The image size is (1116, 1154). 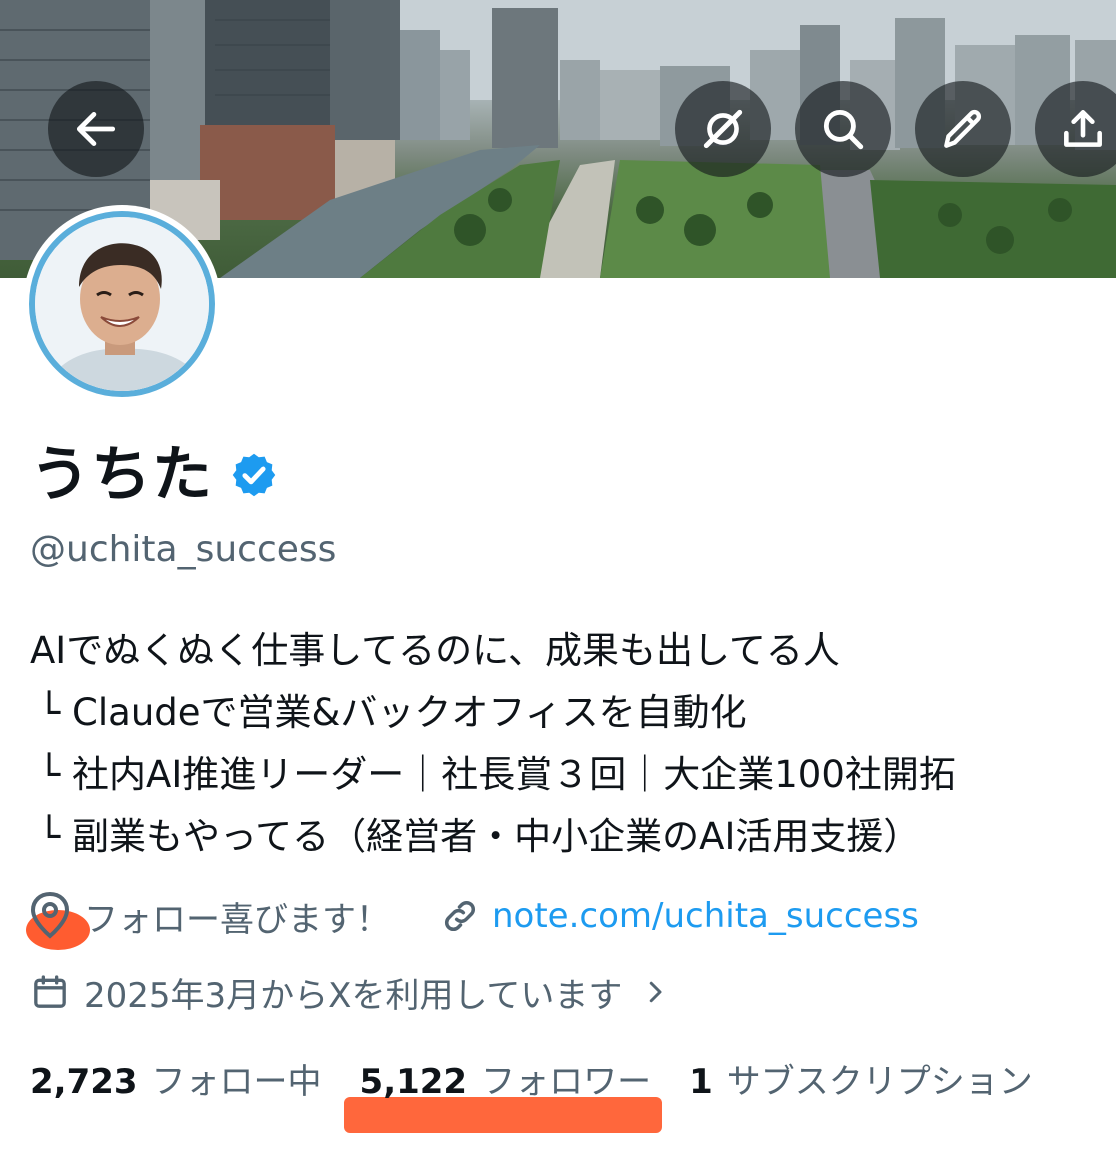 I want to click on chevron-right-icon, so click(x=656, y=992).